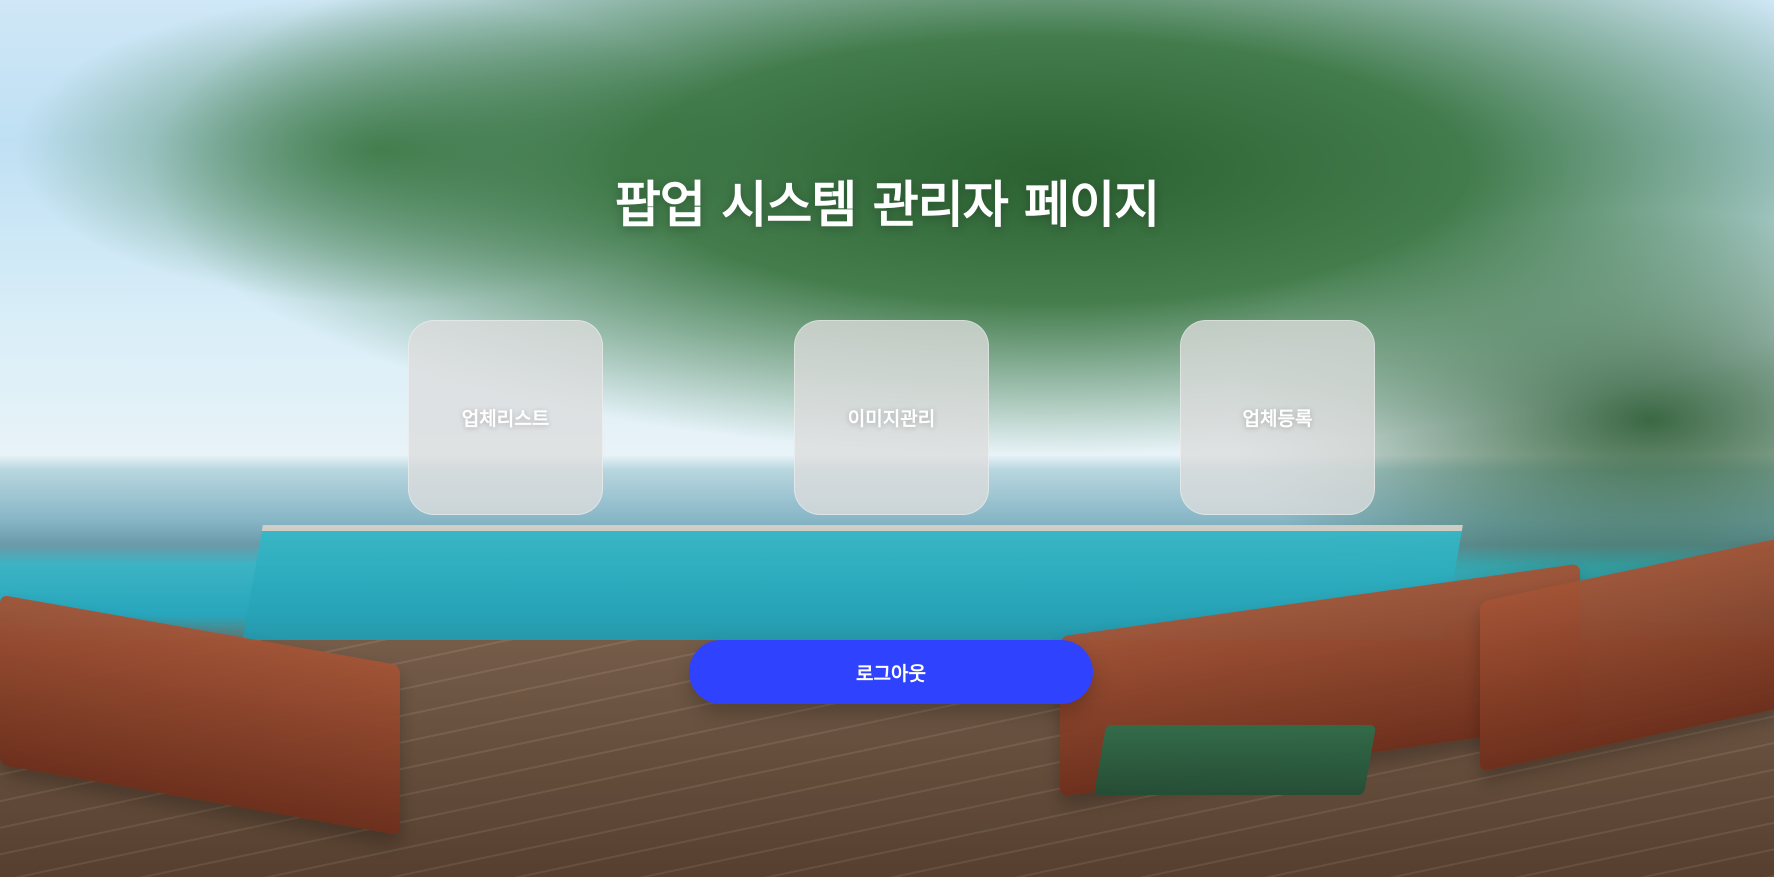 Image resolution: width=1774 pixels, height=877 pixels. I want to click on menu-tile-image-management: 이미지관리, so click(891, 417).